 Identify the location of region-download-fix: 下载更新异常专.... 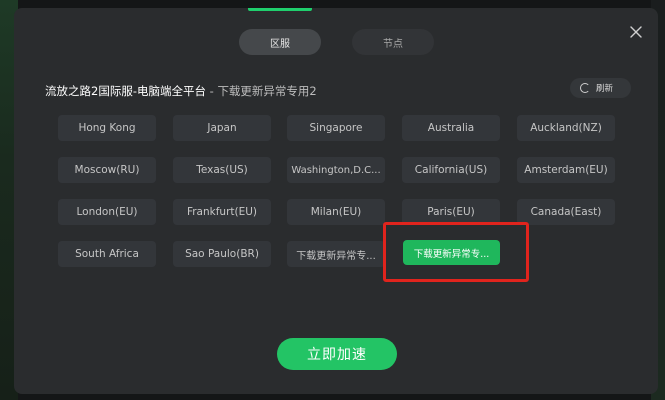
(336, 254).